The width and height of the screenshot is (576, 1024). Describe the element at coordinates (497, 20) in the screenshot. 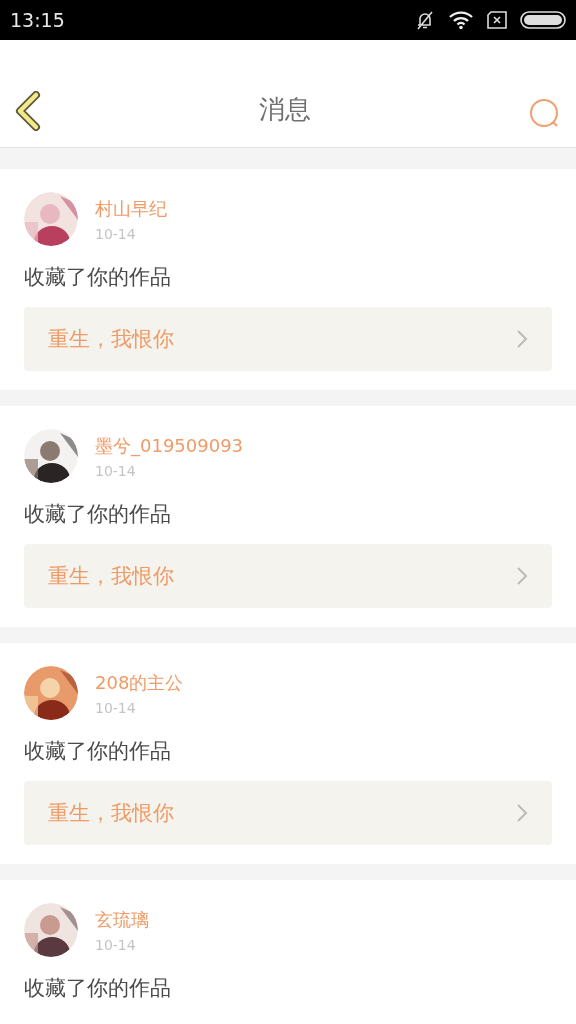

I see `sim-icon` at that location.